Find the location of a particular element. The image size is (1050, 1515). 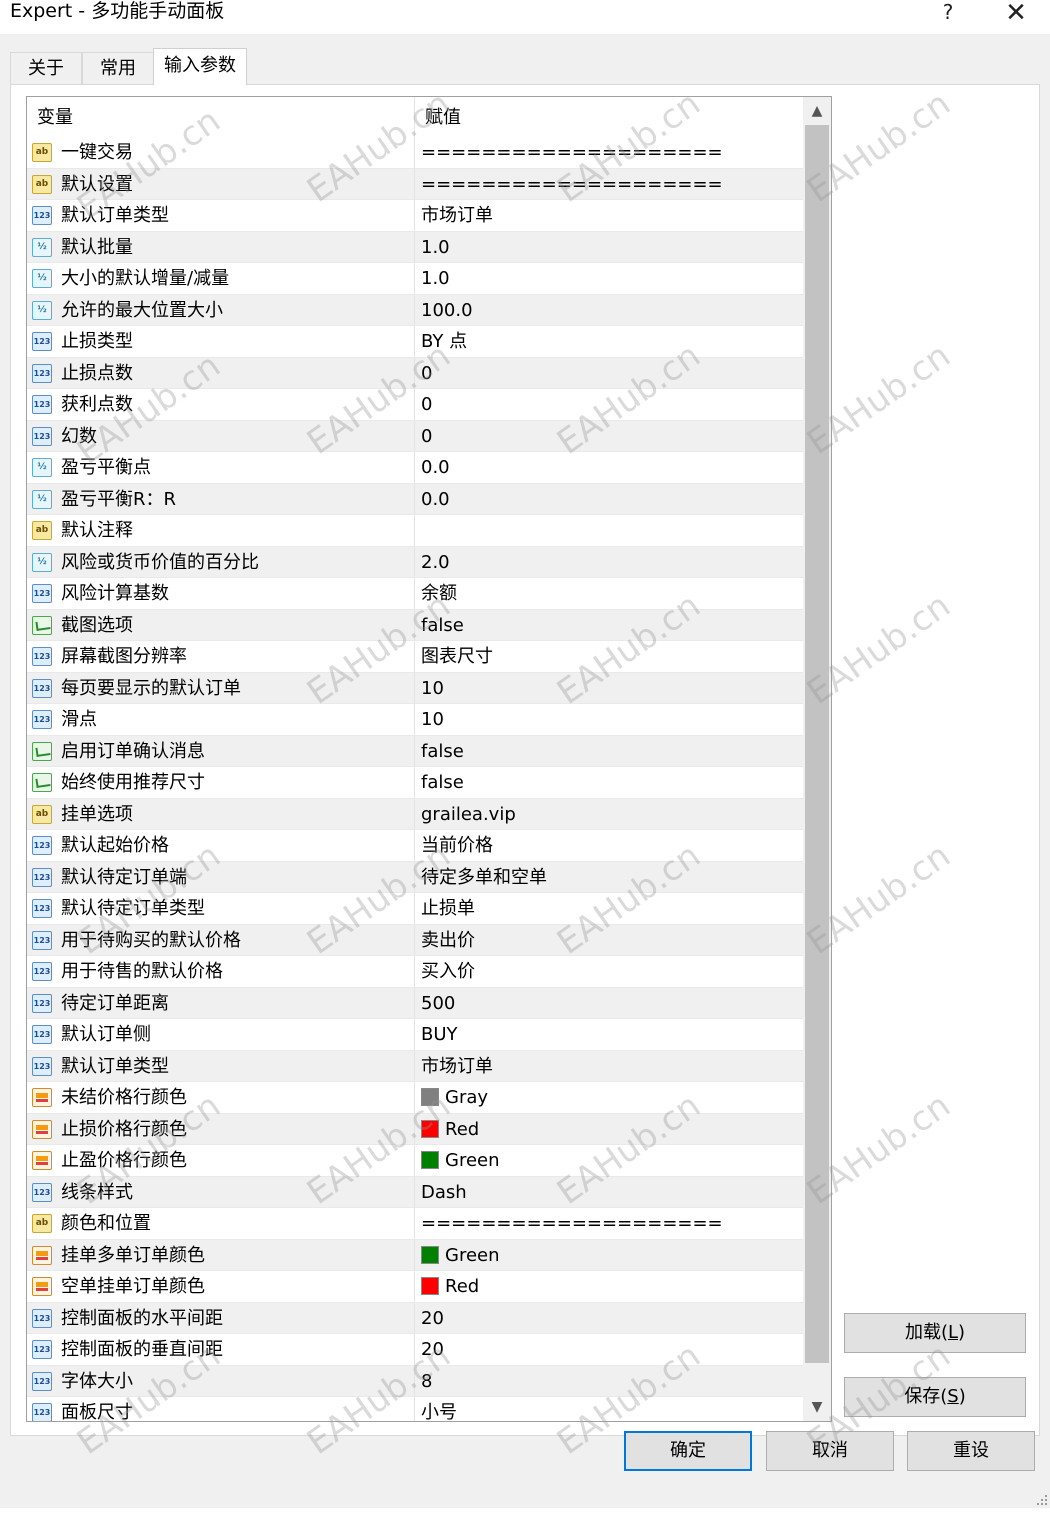

load-button: 加载(L) is located at coordinates (935, 1333).